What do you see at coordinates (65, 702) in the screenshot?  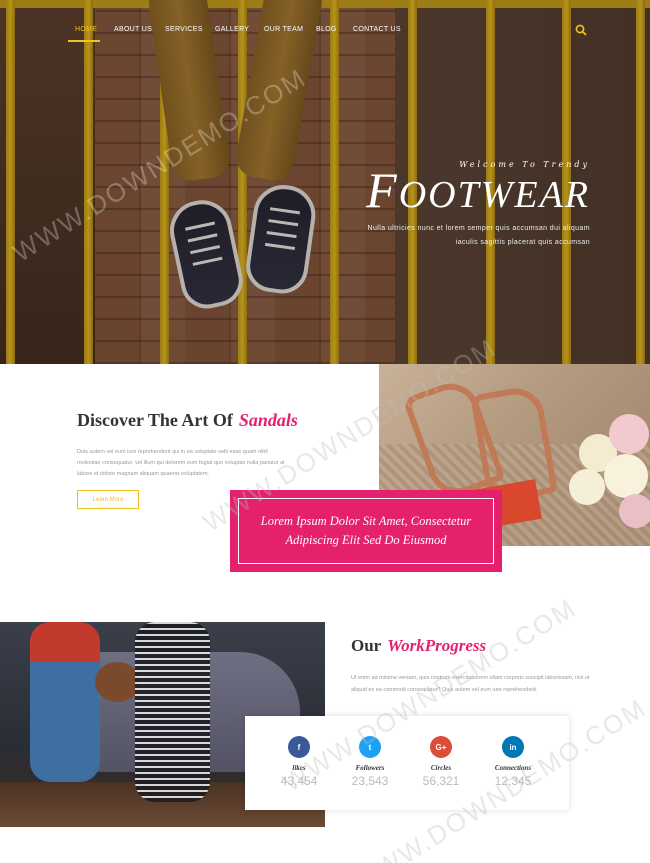 I see `child-left` at bounding box center [65, 702].